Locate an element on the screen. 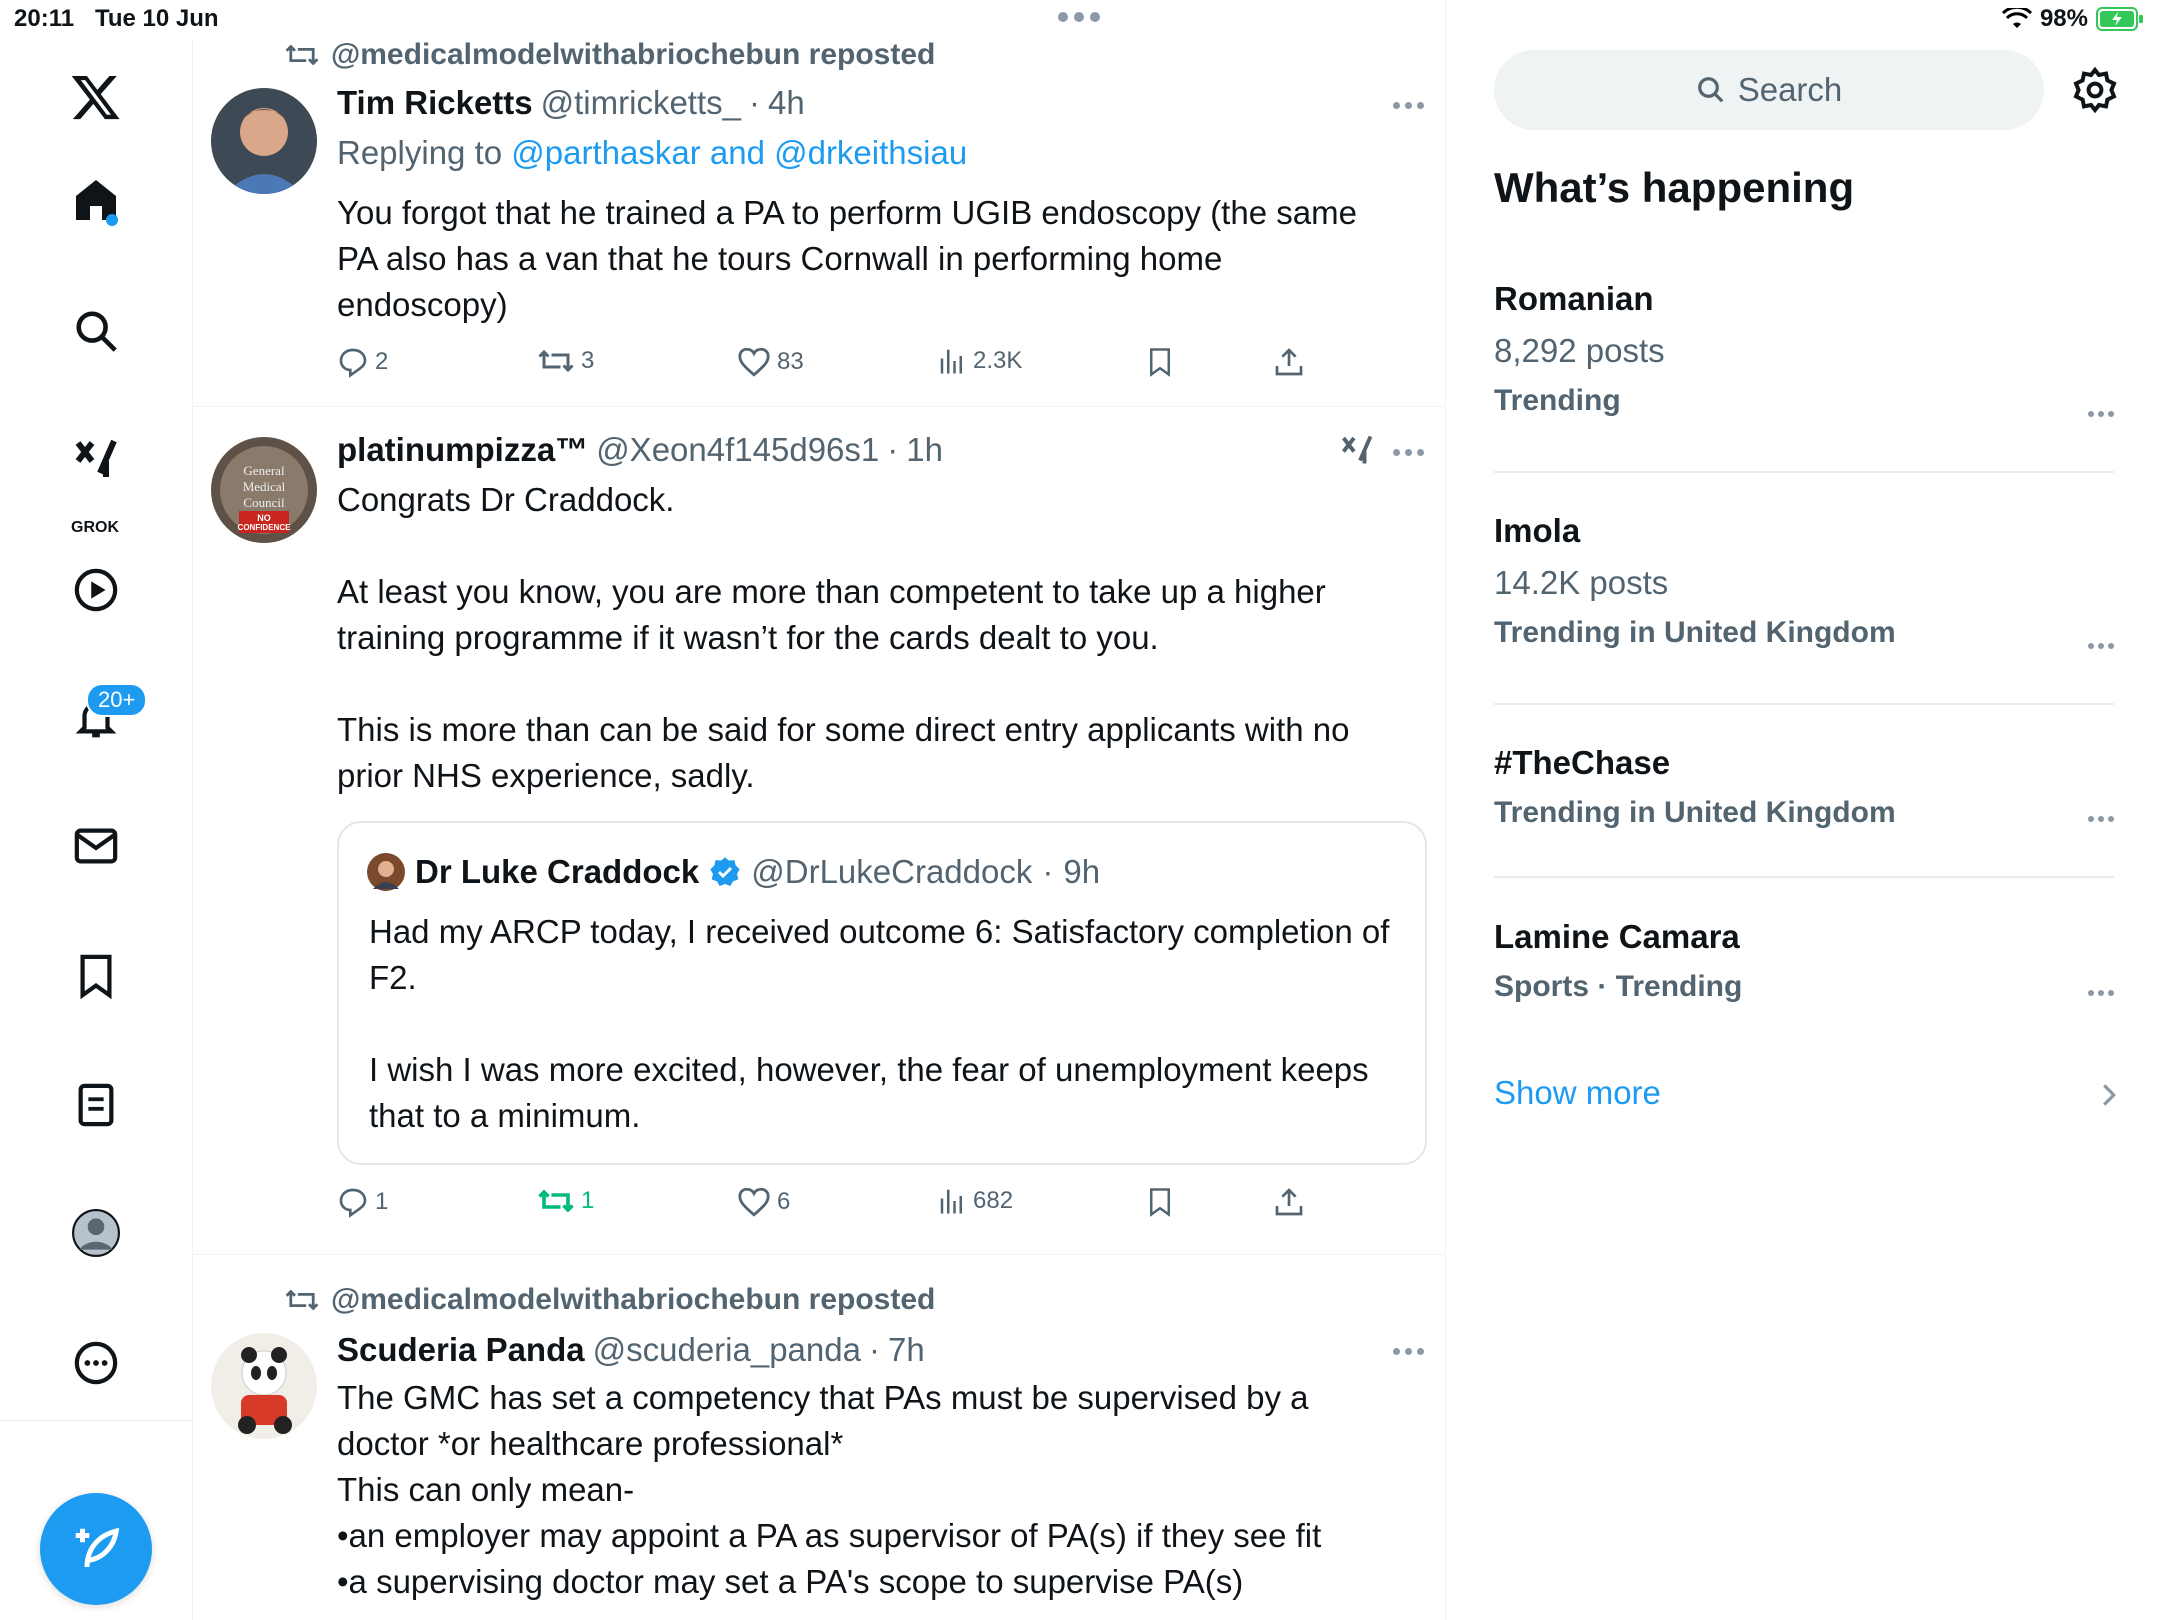  svg-text: CONFIDENCE is located at coordinates (265, 527).